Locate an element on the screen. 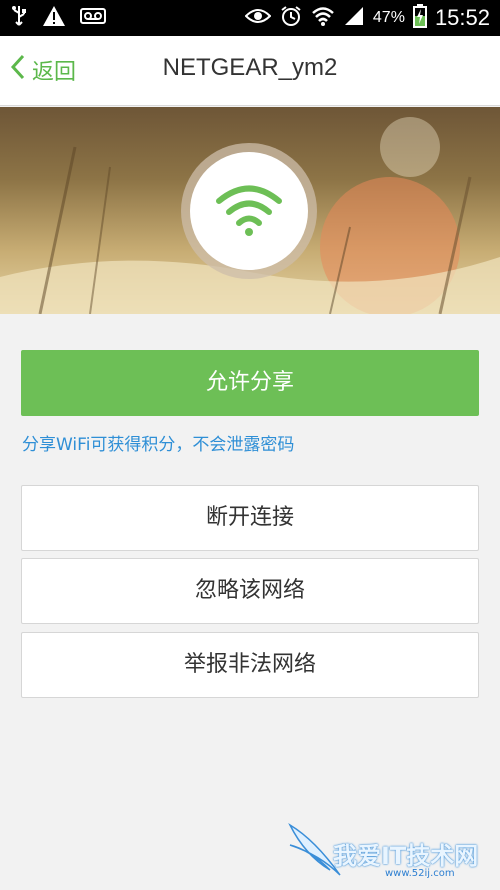 The width and height of the screenshot is (500, 890). clock: 15:52 is located at coordinates (462, 17).